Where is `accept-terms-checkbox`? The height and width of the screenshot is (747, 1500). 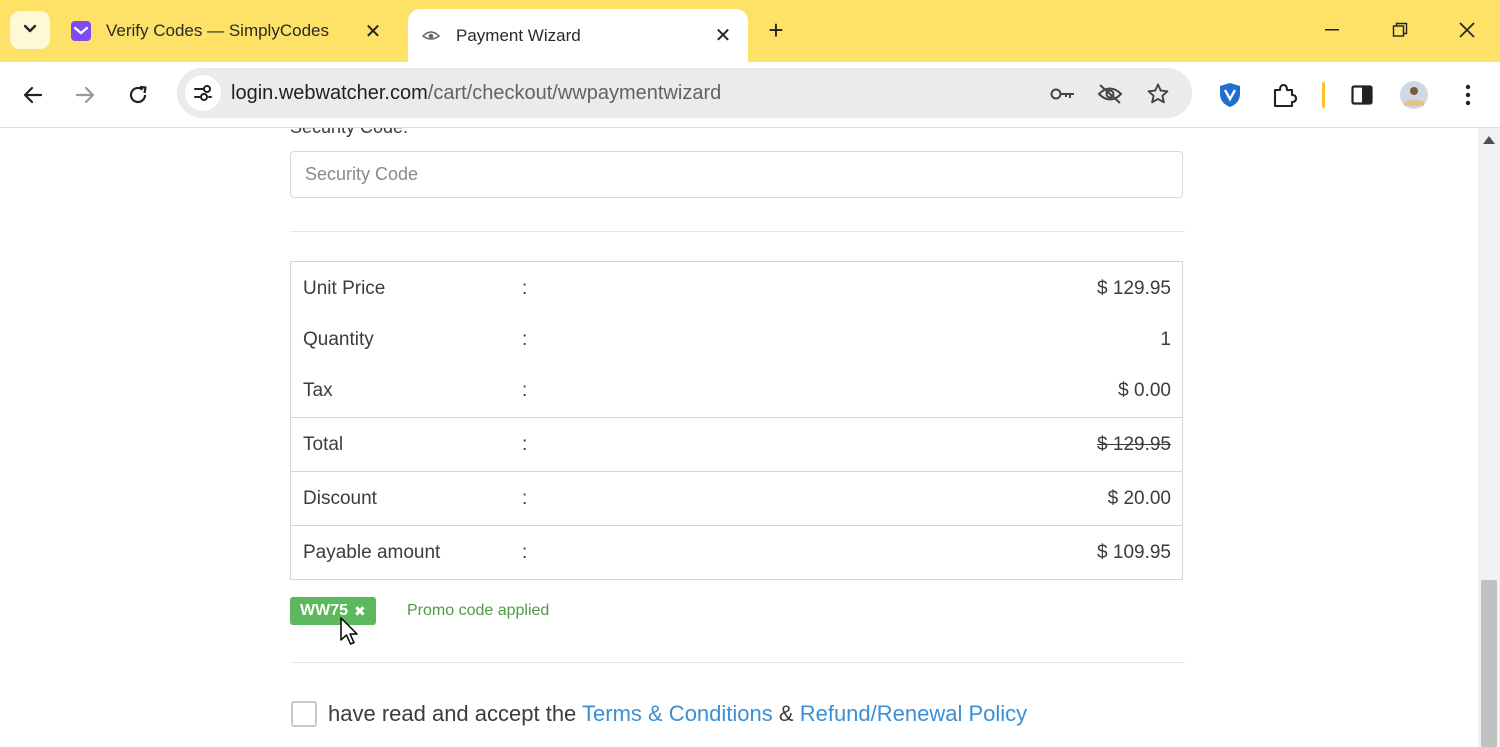 accept-terms-checkbox is located at coordinates (304, 714).